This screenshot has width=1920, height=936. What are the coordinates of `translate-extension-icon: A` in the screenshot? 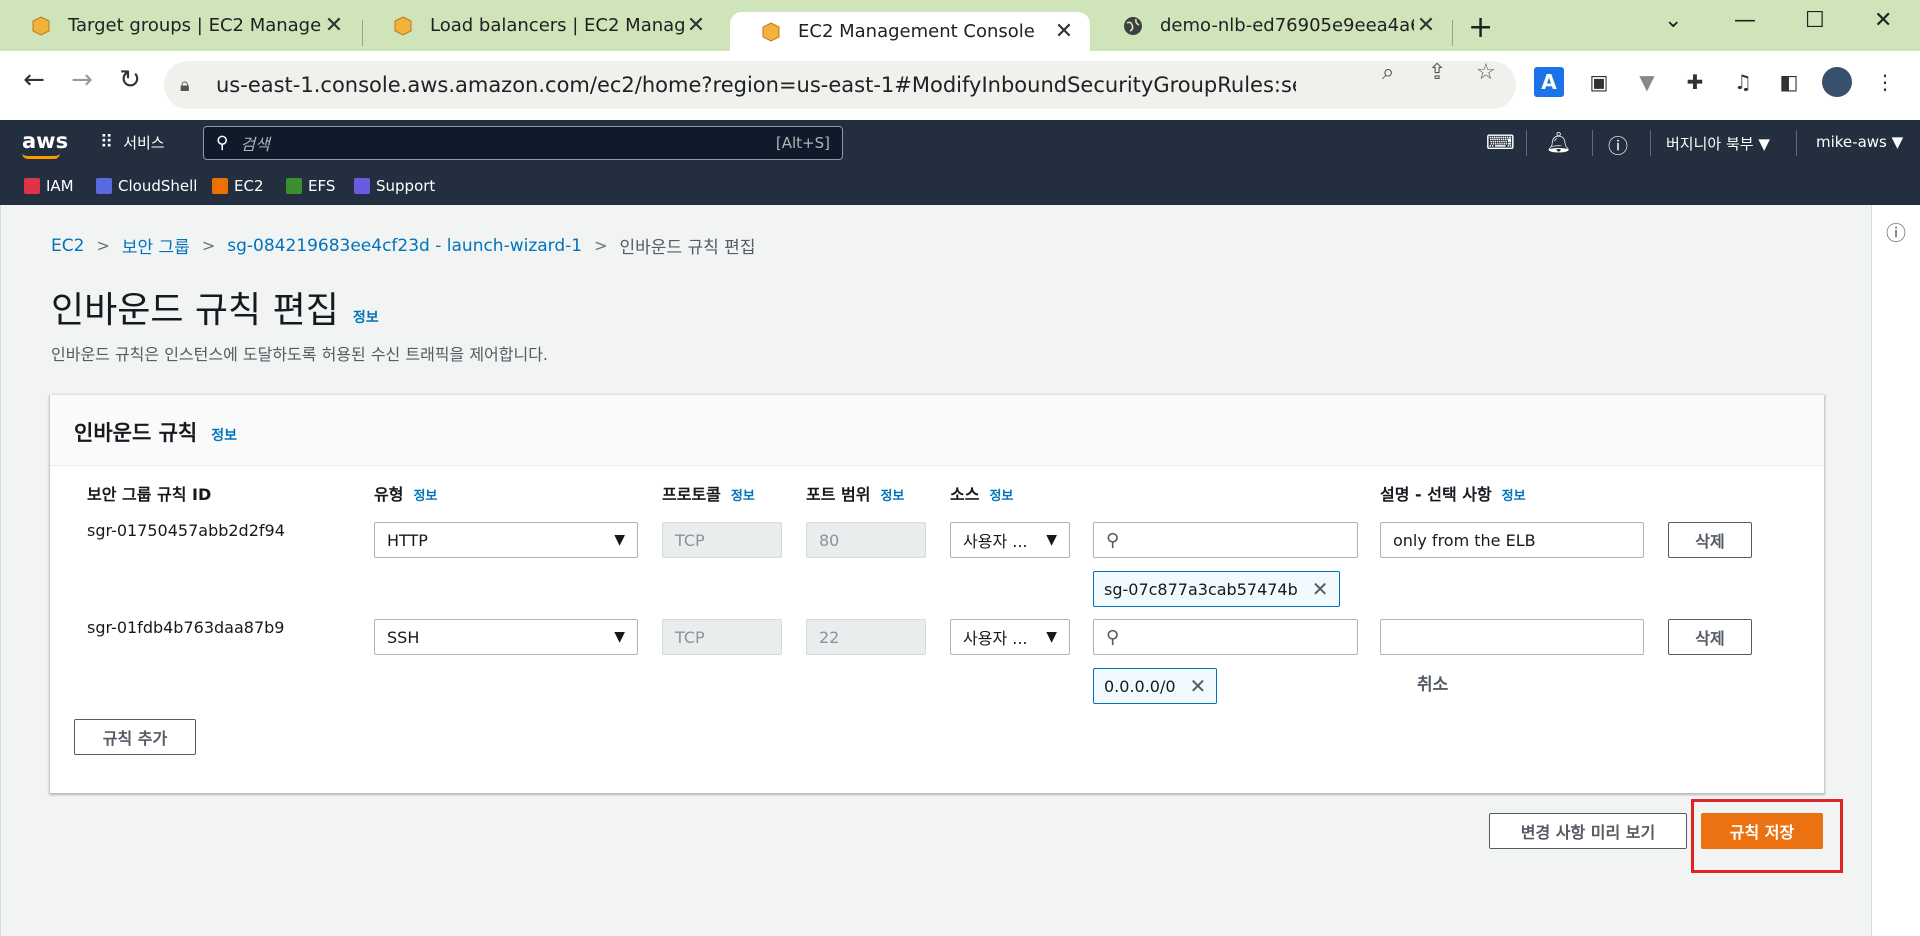 It's located at (1549, 82).